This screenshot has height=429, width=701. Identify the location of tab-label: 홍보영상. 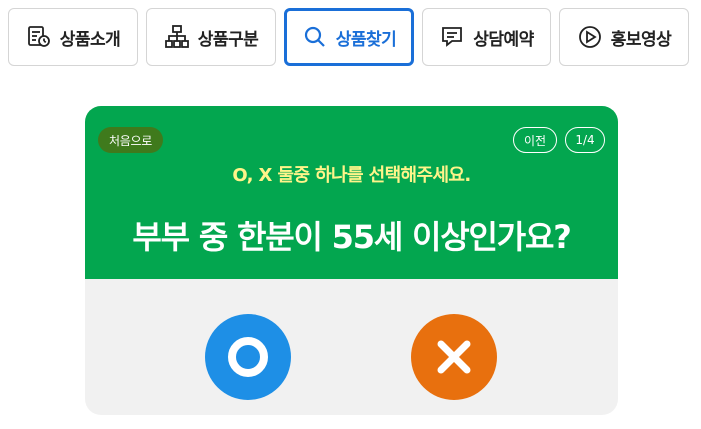
(641, 39).